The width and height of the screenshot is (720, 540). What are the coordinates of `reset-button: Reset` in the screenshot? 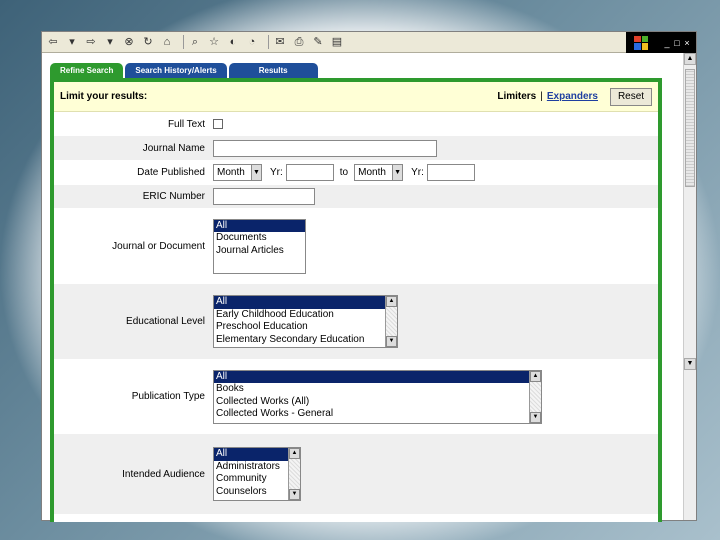 It's located at (631, 96).